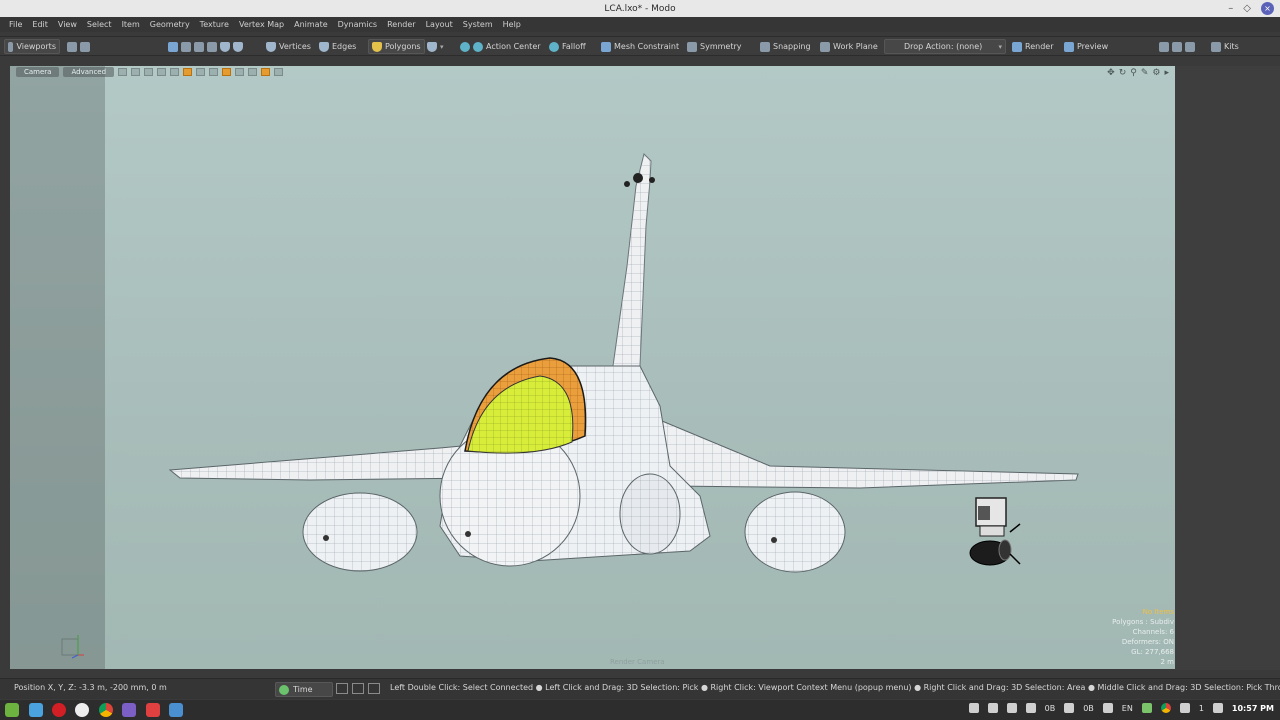 This screenshot has width=1280, height=720. What do you see at coordinates (1165, 708) in the screenshot?
I see `chrome-tray-icon` at bounding box center [1165, 708].